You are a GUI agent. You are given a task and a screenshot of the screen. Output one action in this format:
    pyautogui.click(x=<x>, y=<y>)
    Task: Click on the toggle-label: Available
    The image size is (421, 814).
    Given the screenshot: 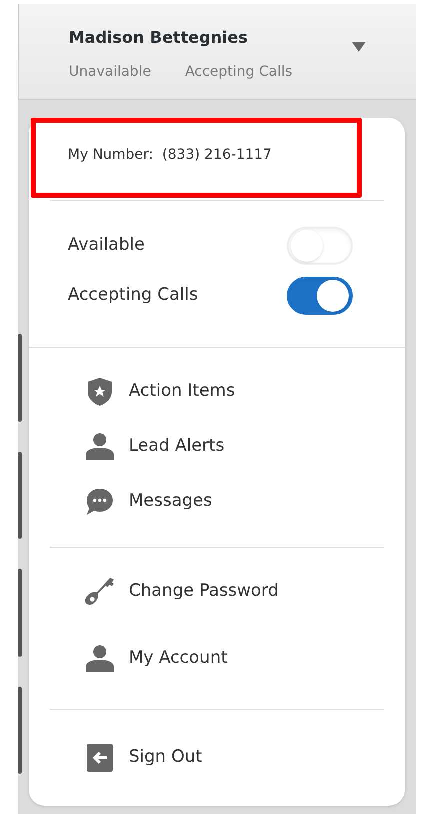 What is the action you would take?
    pyautogui.click(x=106, y=246)
    